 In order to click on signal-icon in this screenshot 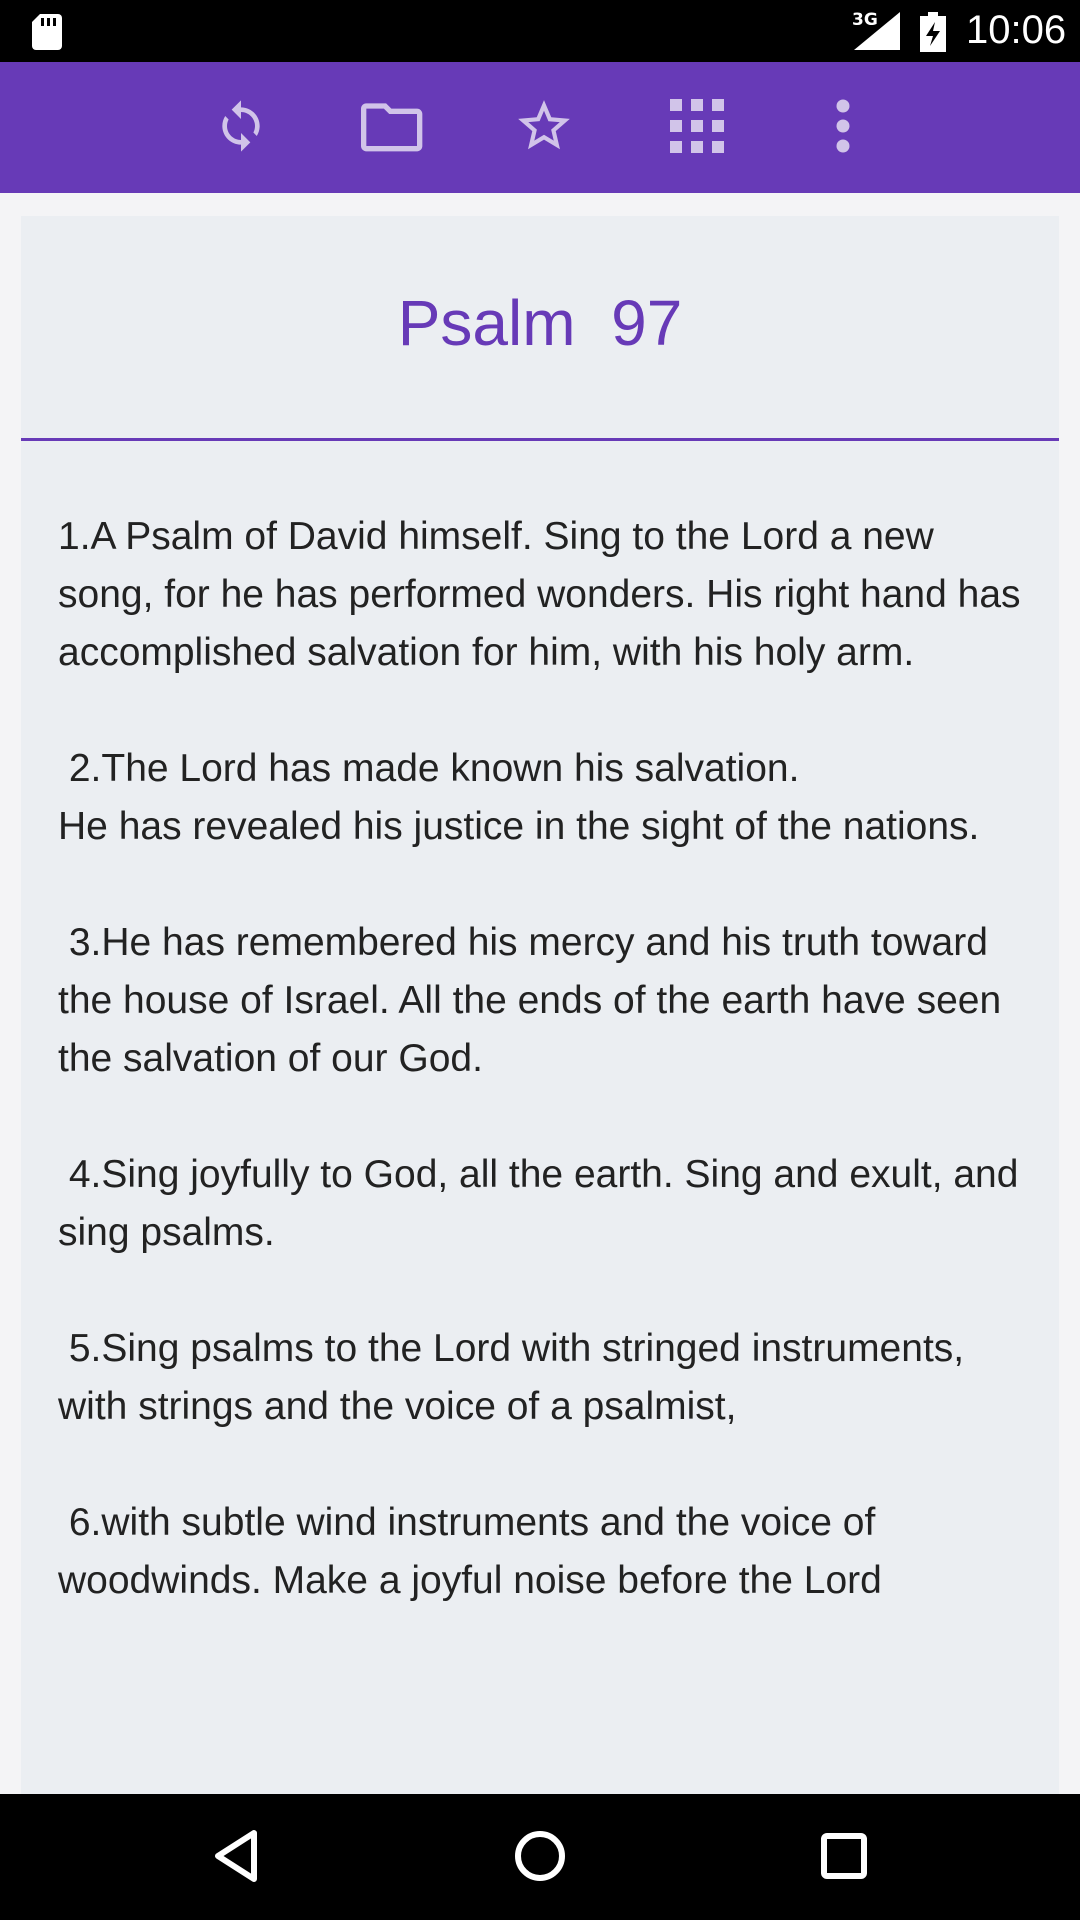, I will do `click(877, 33)`.